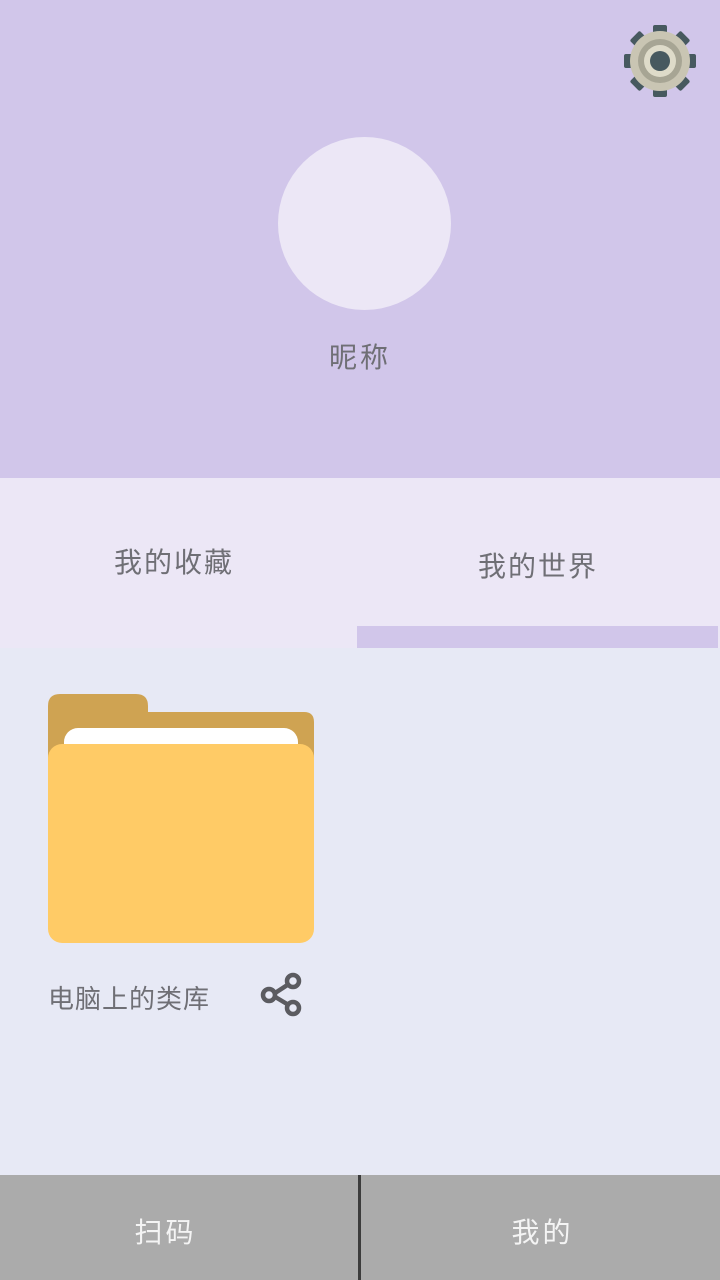 This screenshot has width=720, height=1280. Describe the element at coordinates (129, 997) in the screenshot. I see `folder-name: 电脑上的类库` at that location.